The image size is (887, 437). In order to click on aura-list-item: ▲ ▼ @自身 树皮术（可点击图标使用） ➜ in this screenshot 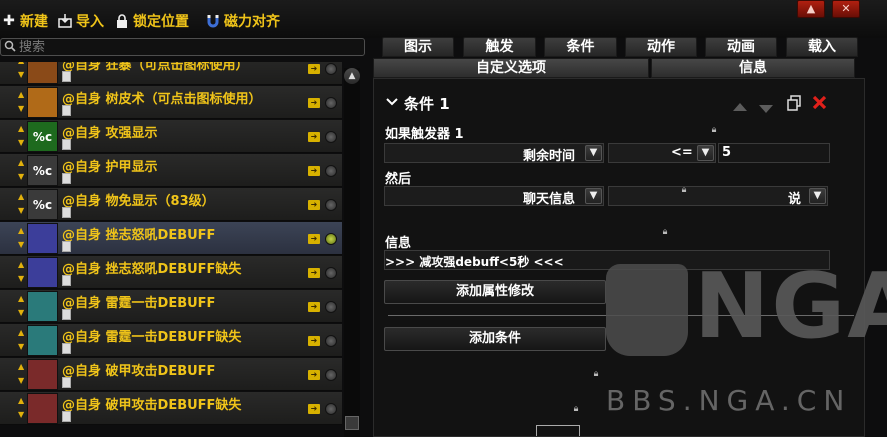, I will do `click(171, 102)`.